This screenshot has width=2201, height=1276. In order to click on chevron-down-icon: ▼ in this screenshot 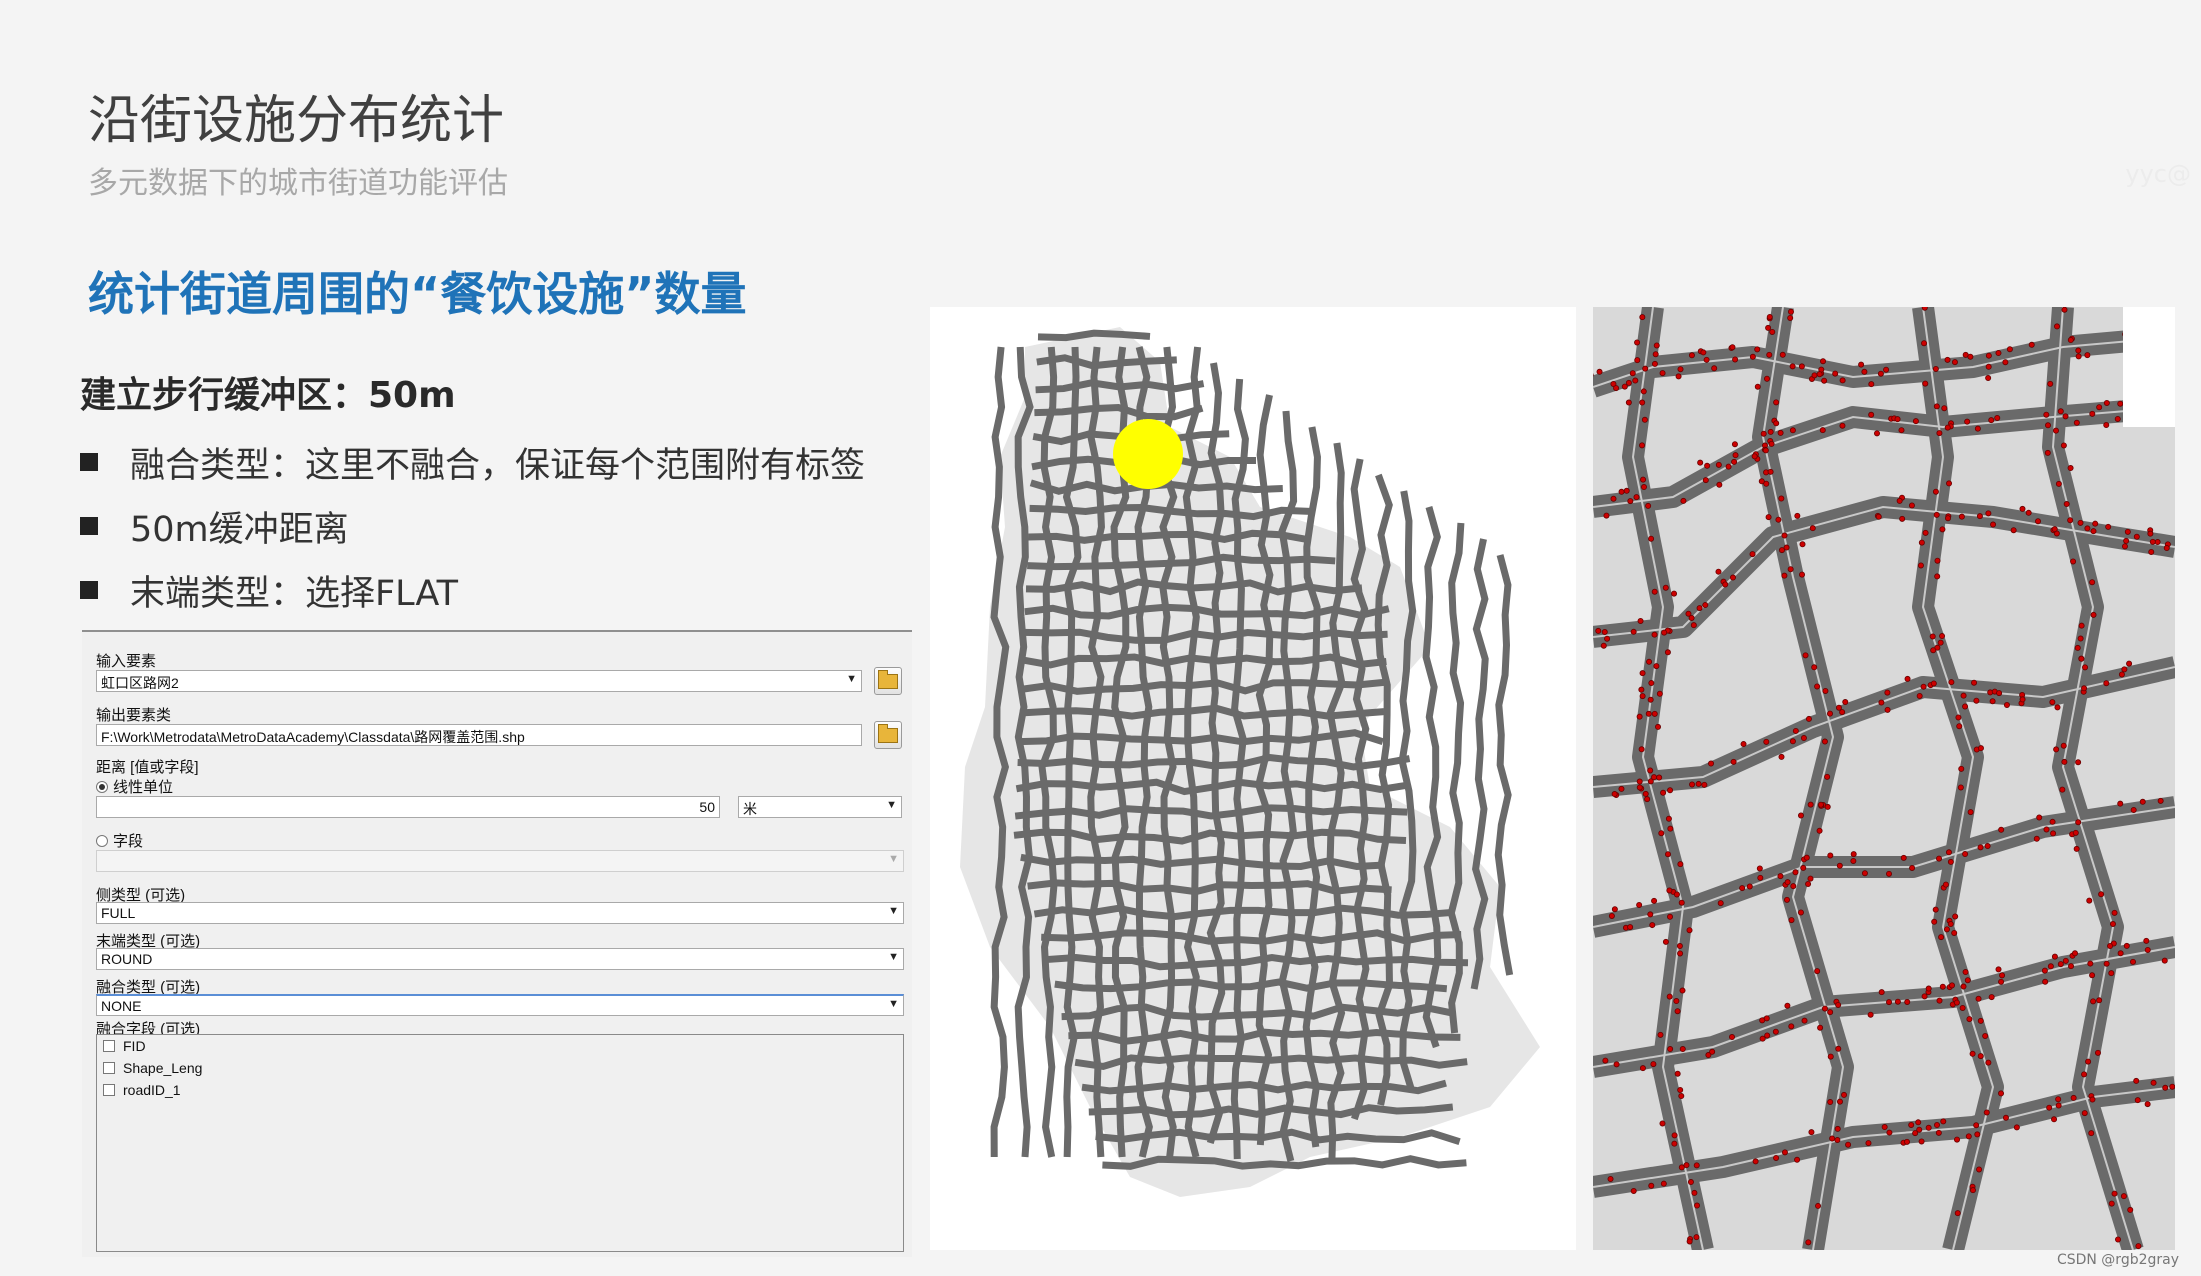, I will do `click(893, 911)`.